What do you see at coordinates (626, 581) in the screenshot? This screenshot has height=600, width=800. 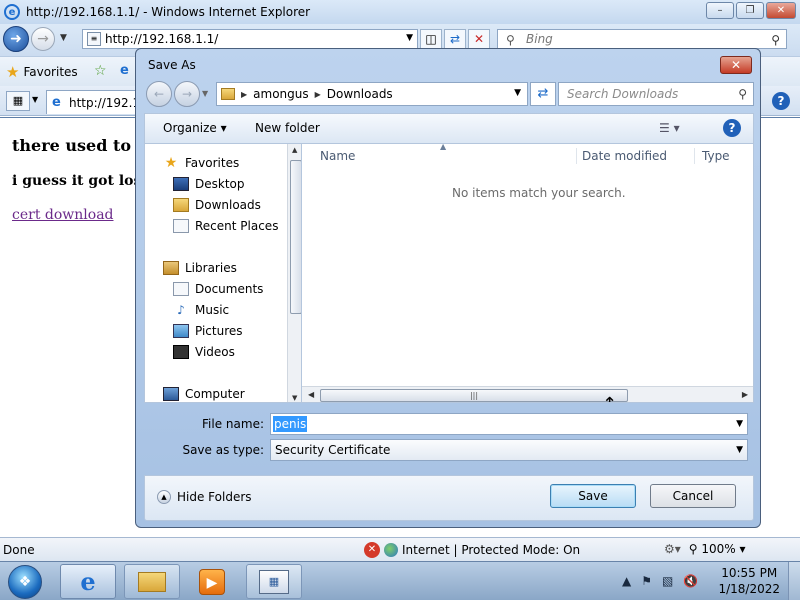 I see `tray-expand-icon: ▲` at bounding box center [626, 581].